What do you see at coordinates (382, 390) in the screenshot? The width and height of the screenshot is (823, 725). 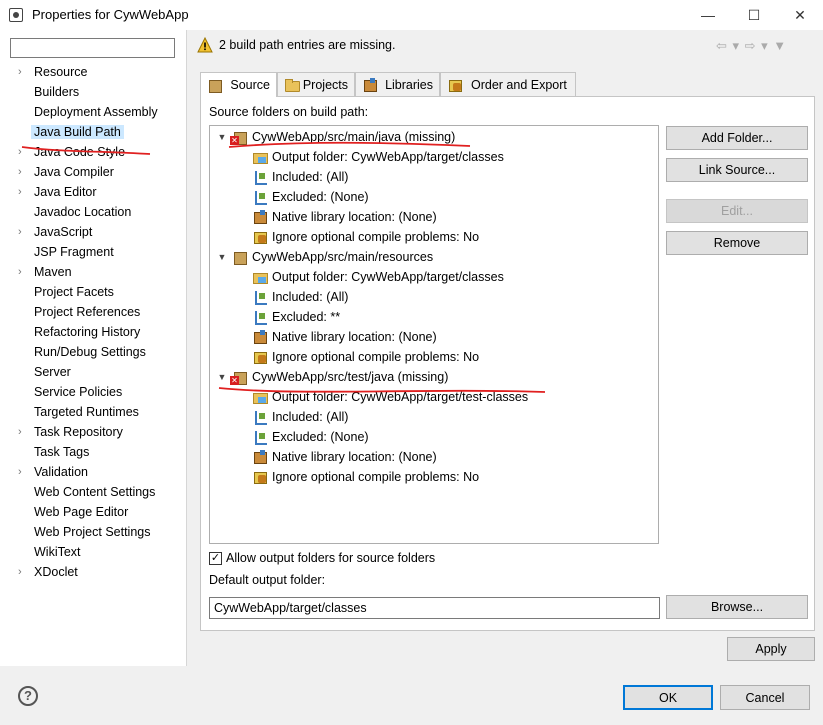 I see `annotation-underline-test-java` at bounding box center [382, 390].